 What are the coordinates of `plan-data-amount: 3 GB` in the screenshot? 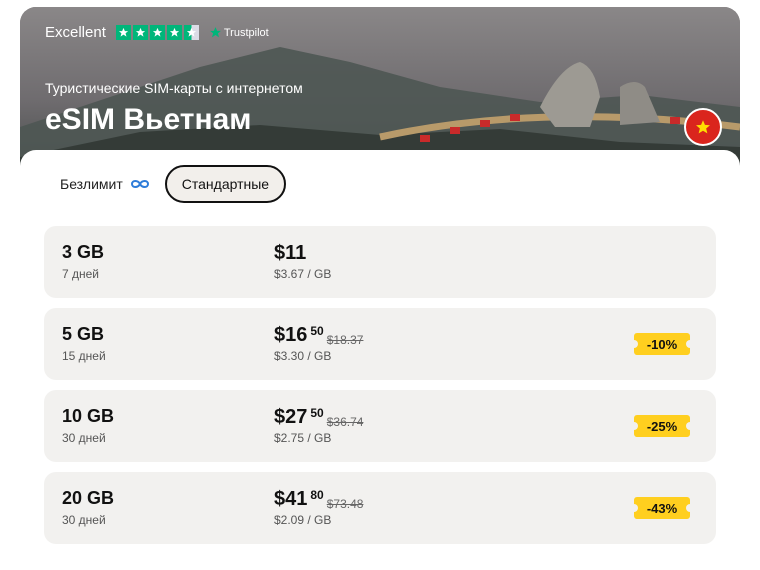 It's located at (83, 252).